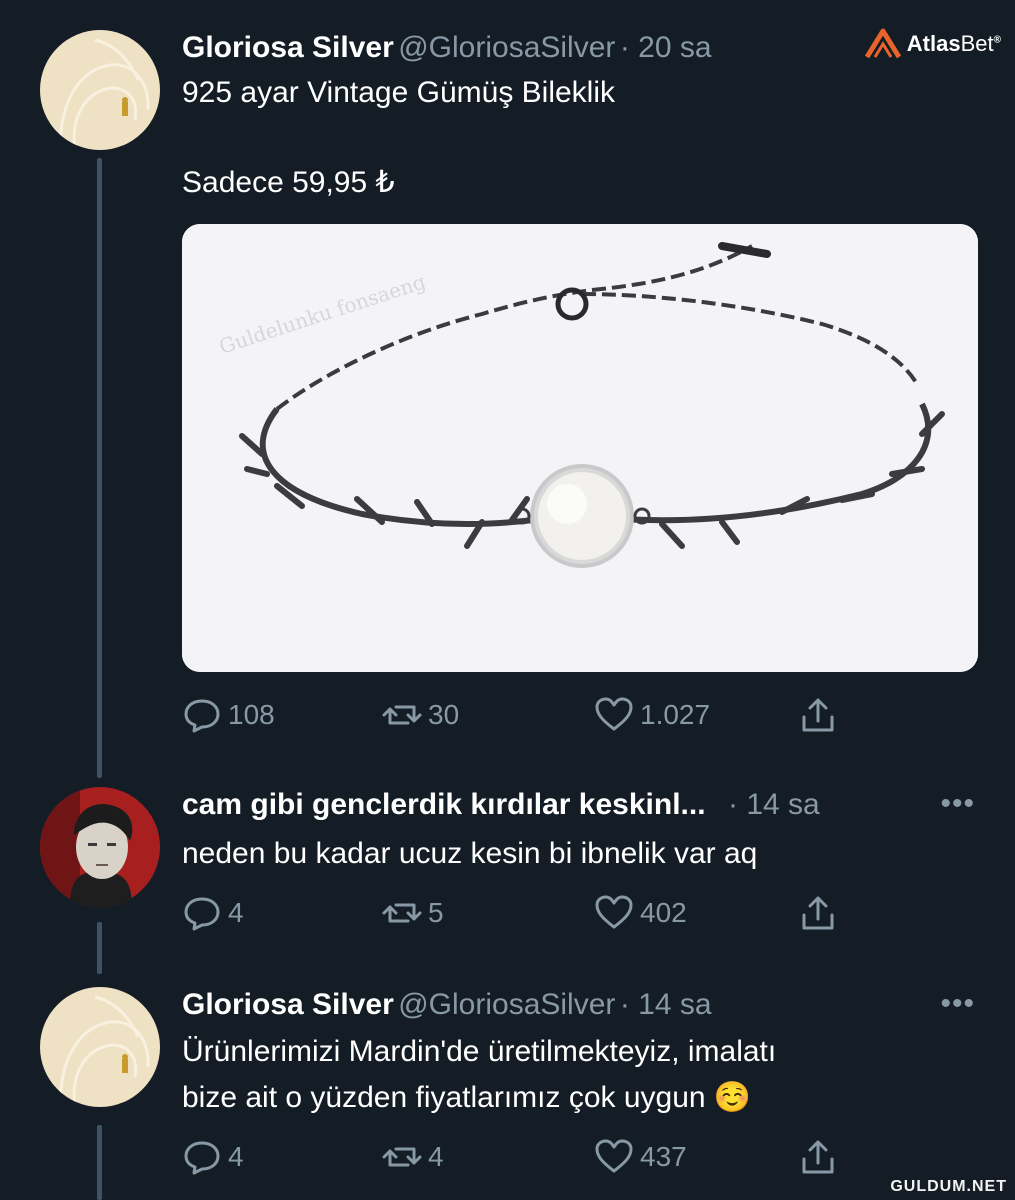  Describe the element at coordinates (288, 182) in the screenshot. I see `tweet-text-line-3: Sadece 59,95 ₺` at that location.